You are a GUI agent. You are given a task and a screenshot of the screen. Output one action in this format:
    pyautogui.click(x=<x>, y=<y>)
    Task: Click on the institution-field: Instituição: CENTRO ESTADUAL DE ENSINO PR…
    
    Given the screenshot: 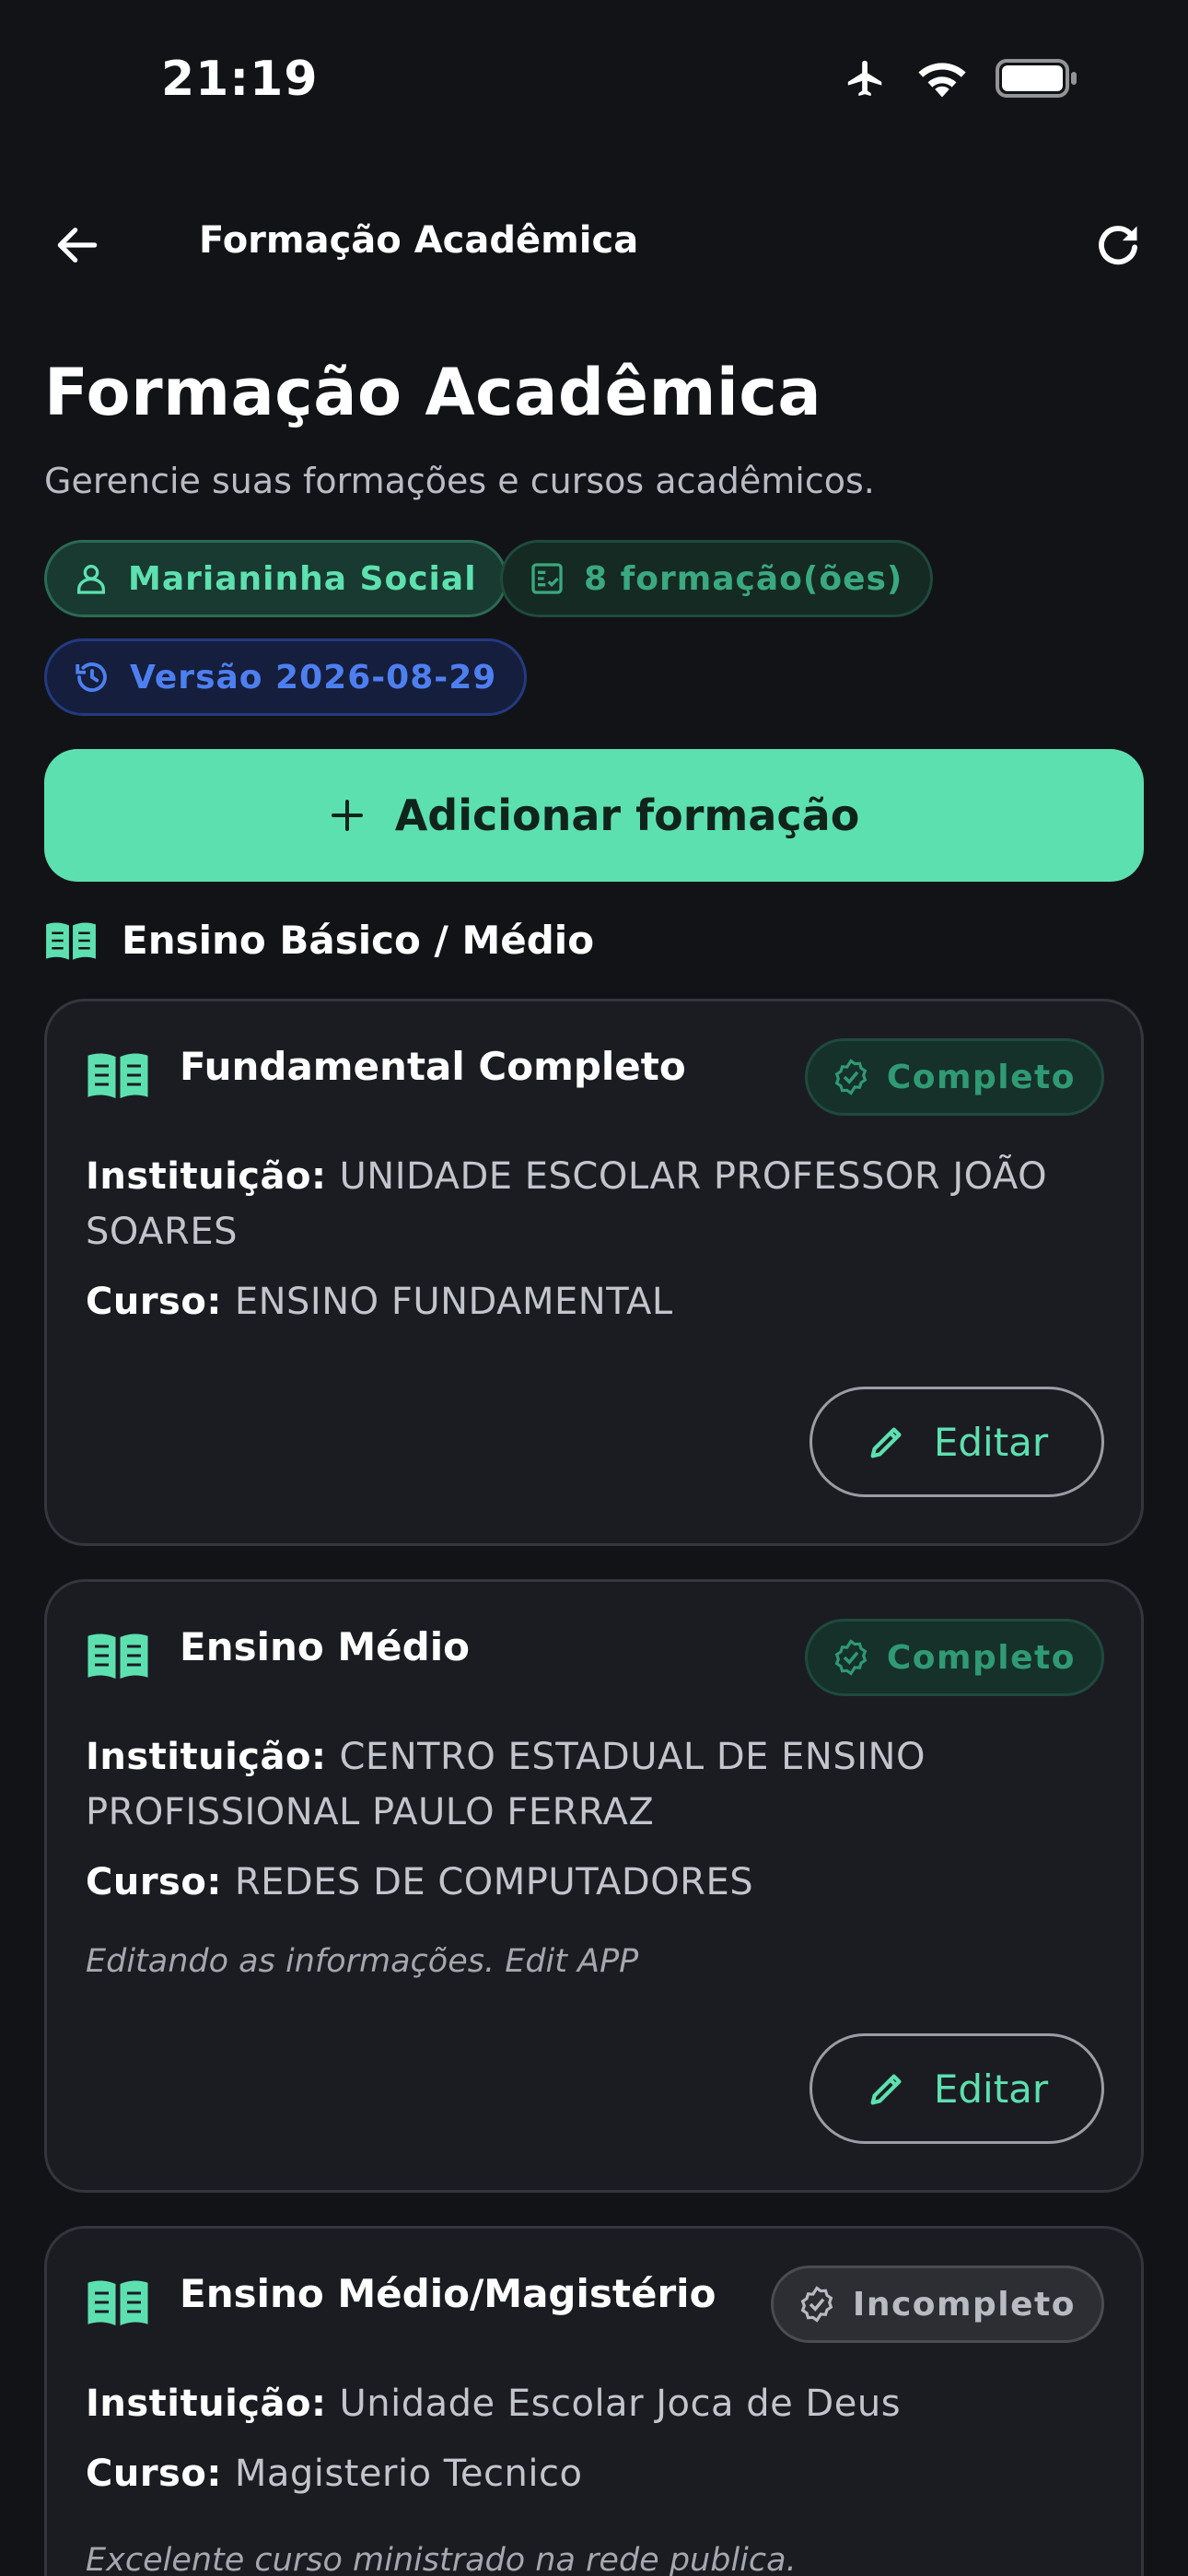 What is the action you would take?
    pyautogui.click(x=595, y=1784)
    